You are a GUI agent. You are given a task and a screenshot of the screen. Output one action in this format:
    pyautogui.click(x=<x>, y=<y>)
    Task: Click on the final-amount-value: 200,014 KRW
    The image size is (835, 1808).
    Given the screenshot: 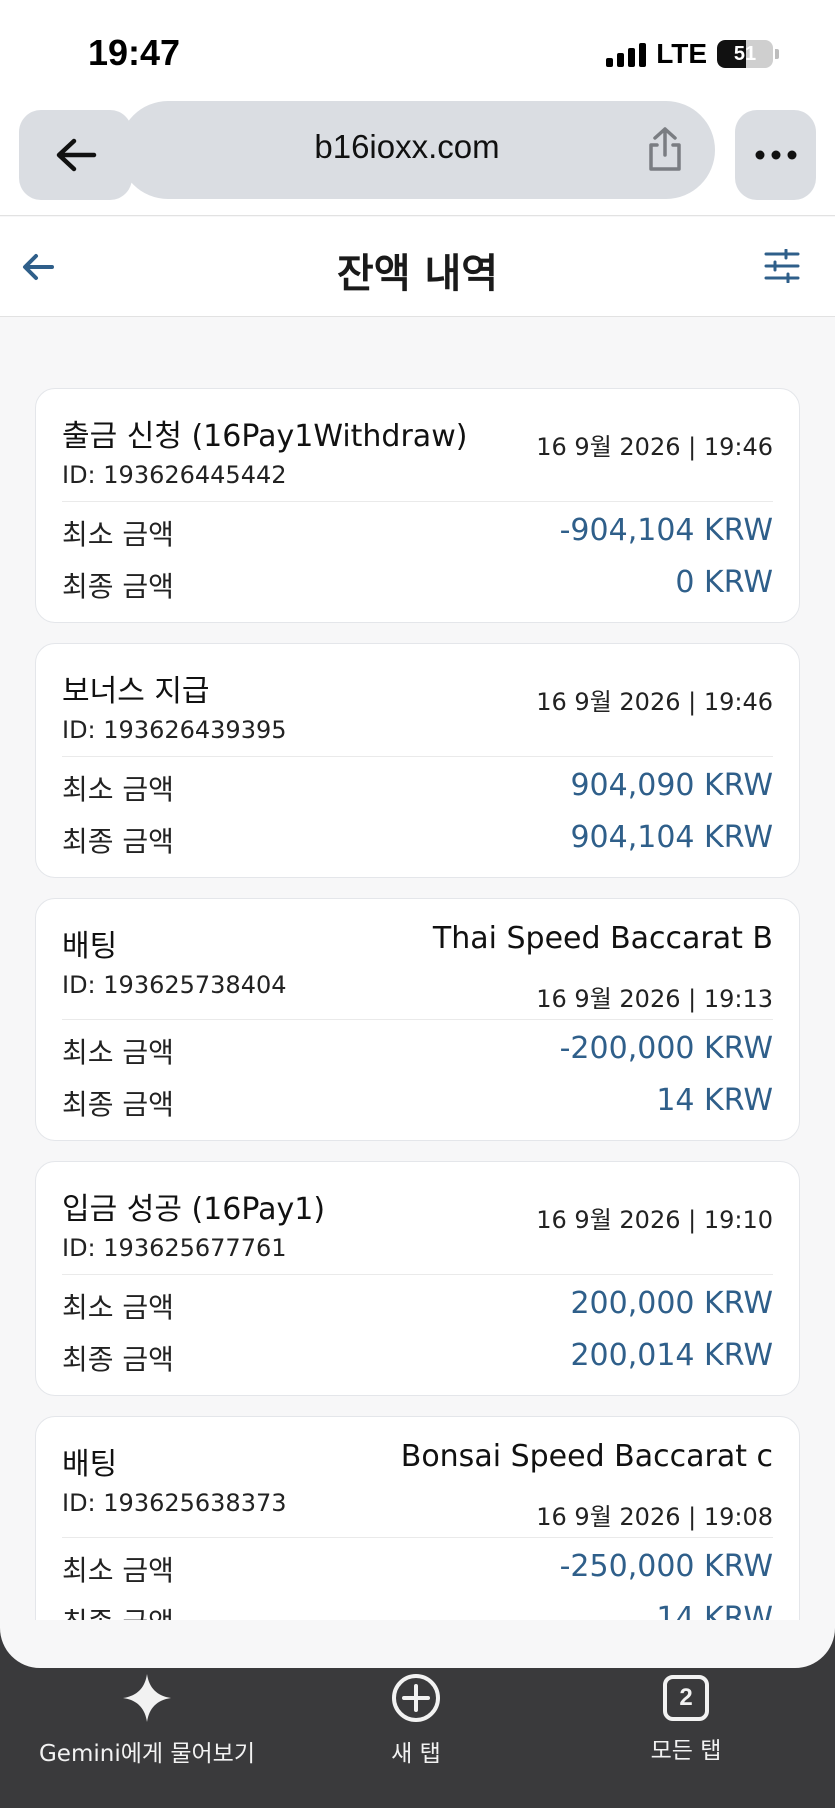 What is the action you would take?
    pyautogui.click(x=671, y=1355)
    